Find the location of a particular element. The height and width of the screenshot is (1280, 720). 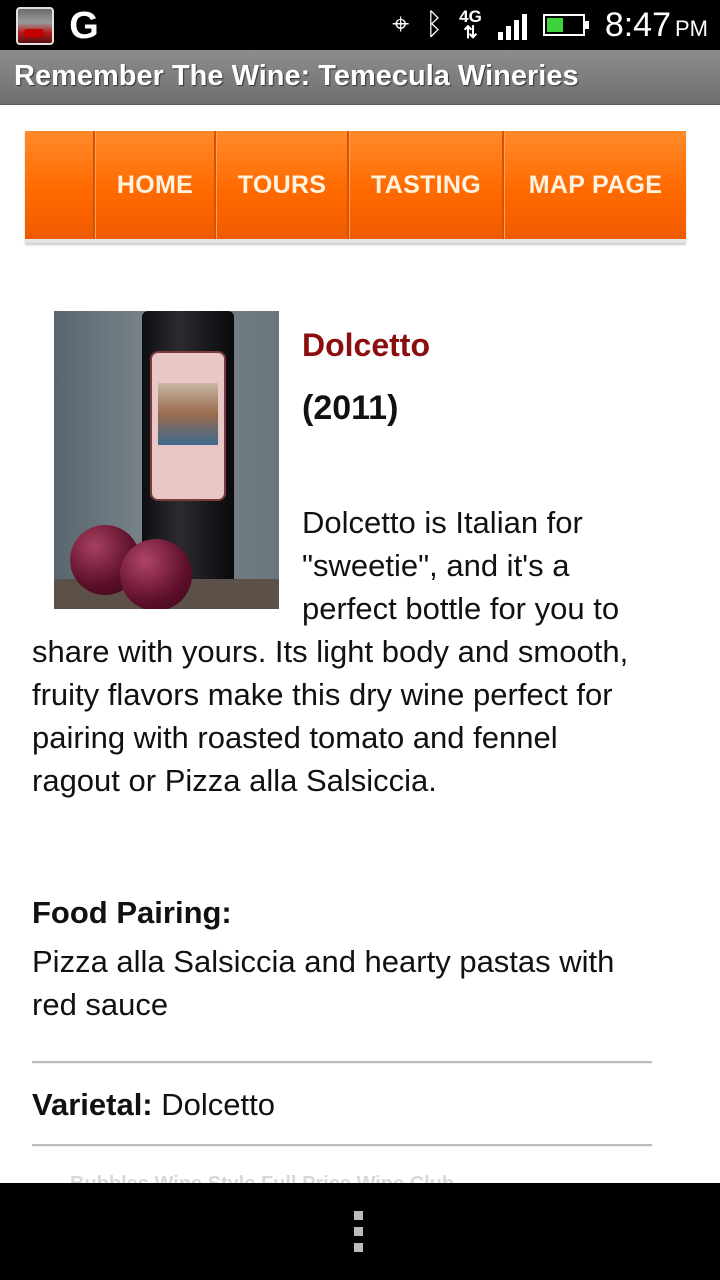

wine-year: (2011) is located at coordinates (350, 408).